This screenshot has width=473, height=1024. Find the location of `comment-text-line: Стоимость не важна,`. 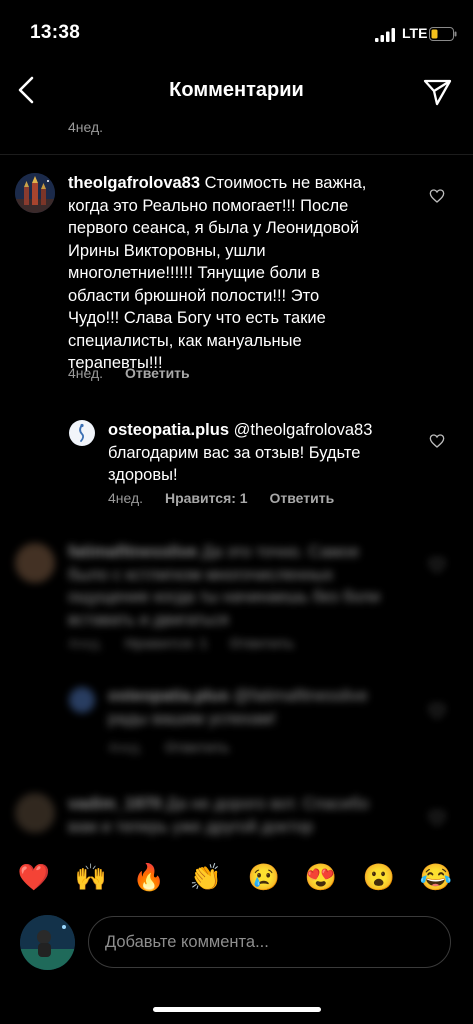

comment-text-line: Стоимость не важна, is located at coordinates (285, 183).